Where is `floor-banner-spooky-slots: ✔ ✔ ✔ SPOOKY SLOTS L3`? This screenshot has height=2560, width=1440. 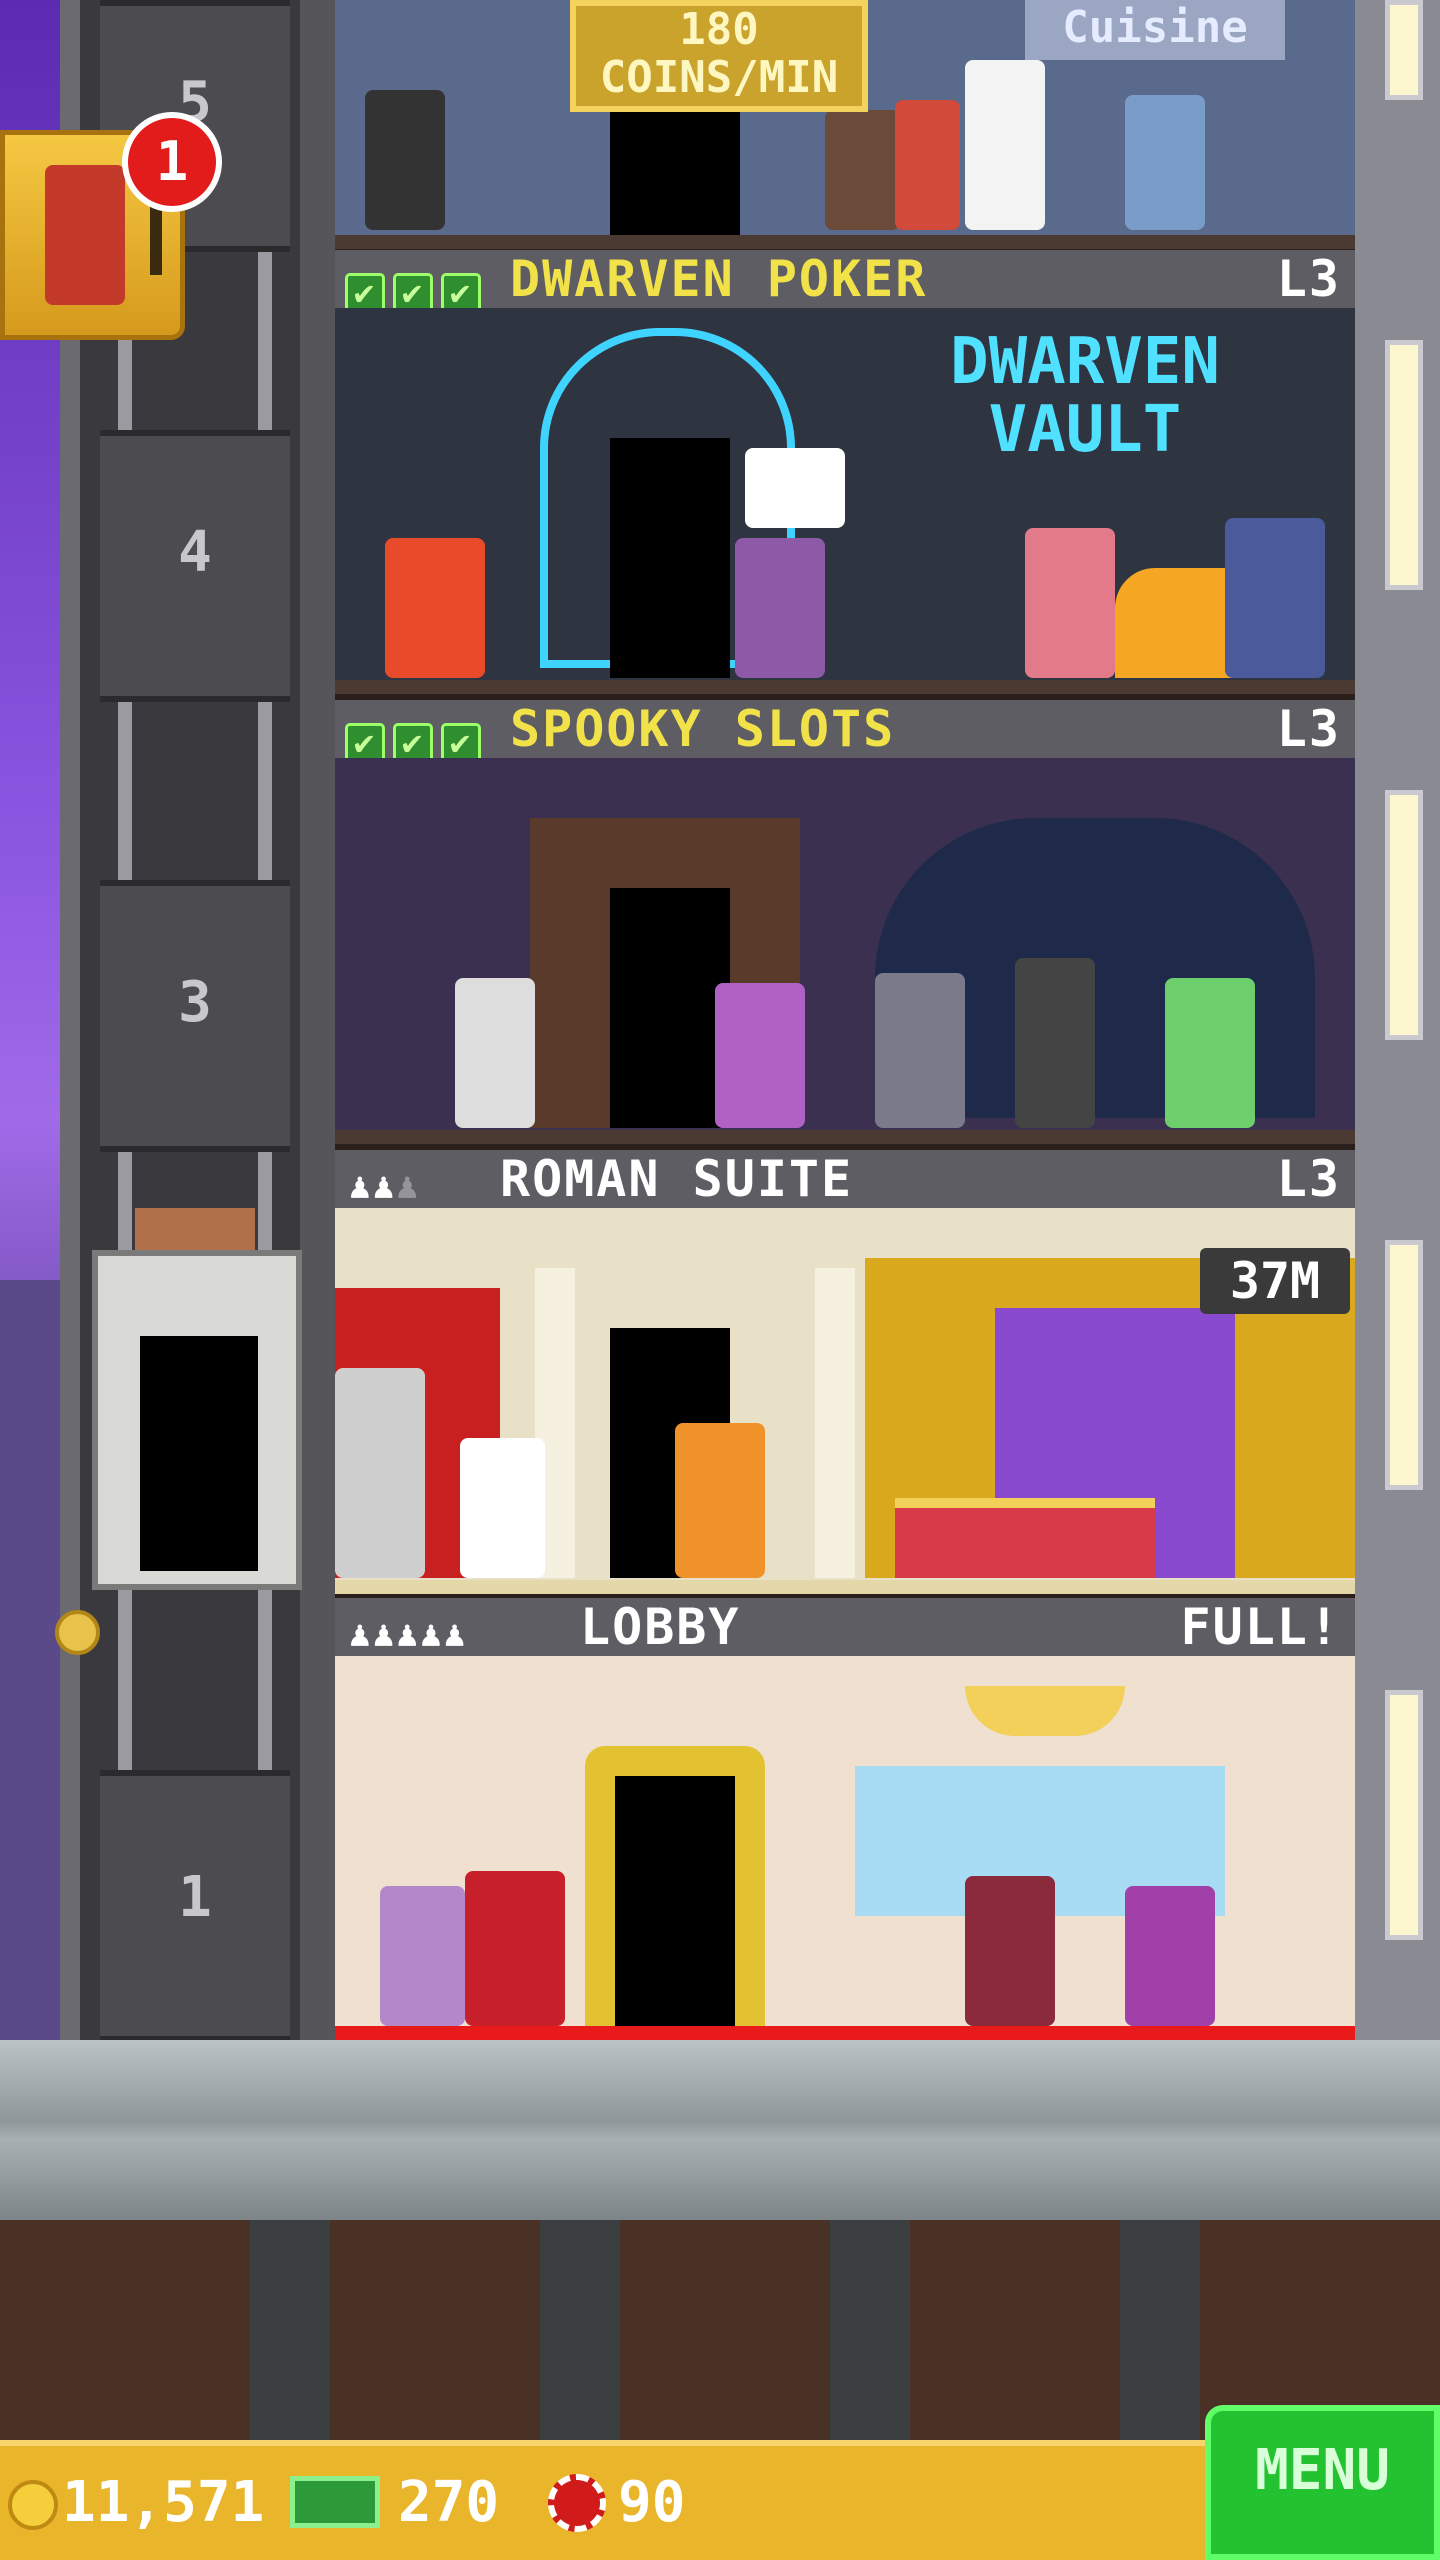 floor-banner-spooky-slots: ✔ ✔ ✔ SPOOKY SLOTS L3 is located at coordinates (845, 731).